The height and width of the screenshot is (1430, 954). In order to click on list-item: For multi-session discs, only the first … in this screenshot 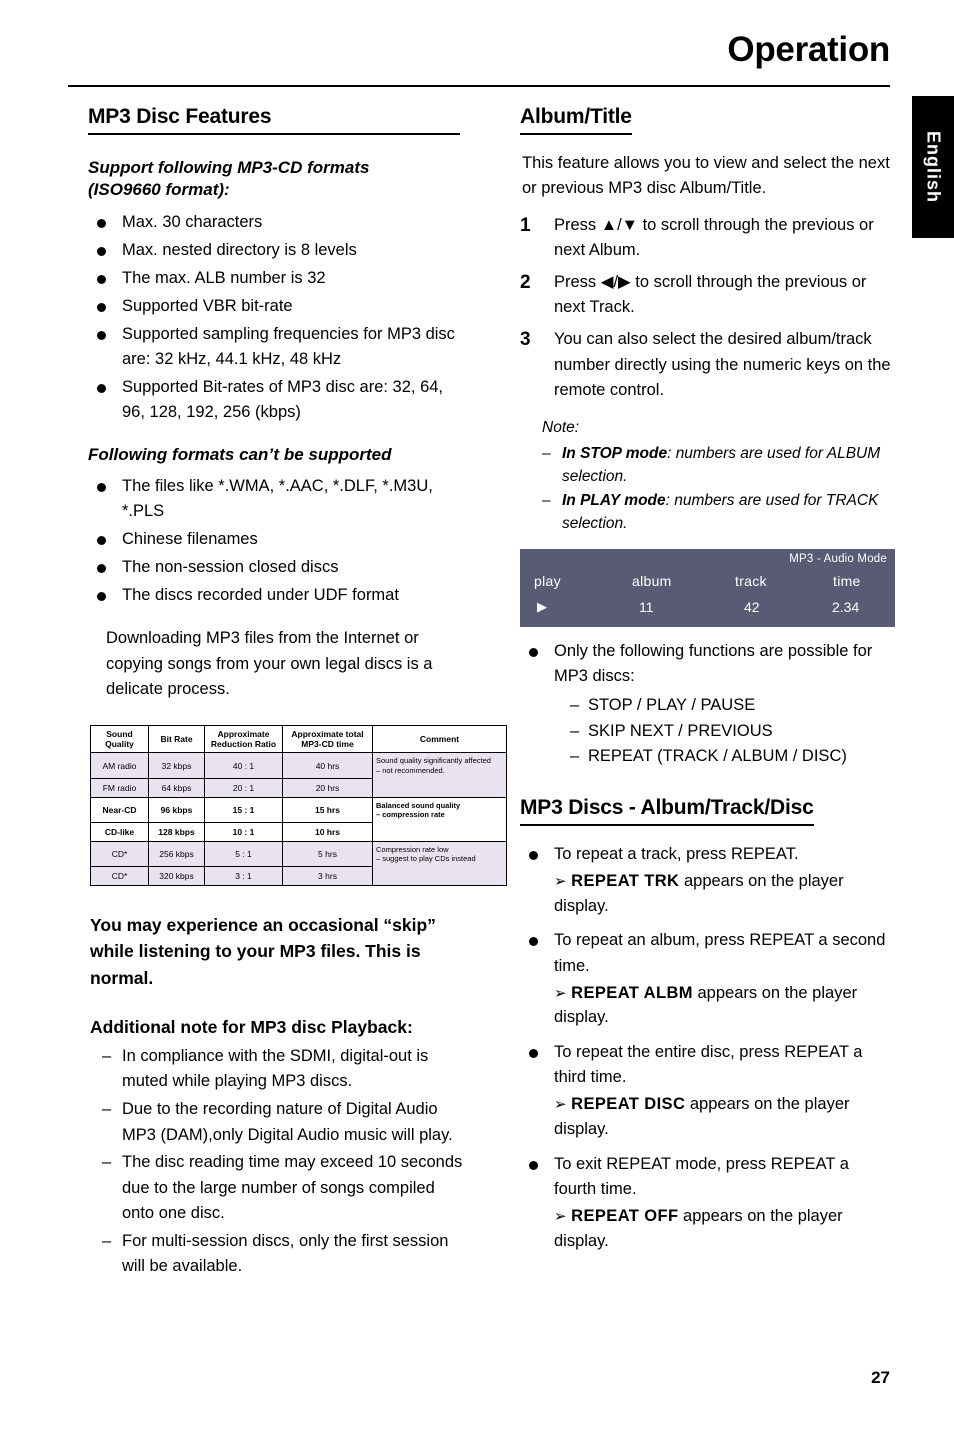, I will do `click(284, 1254)`.